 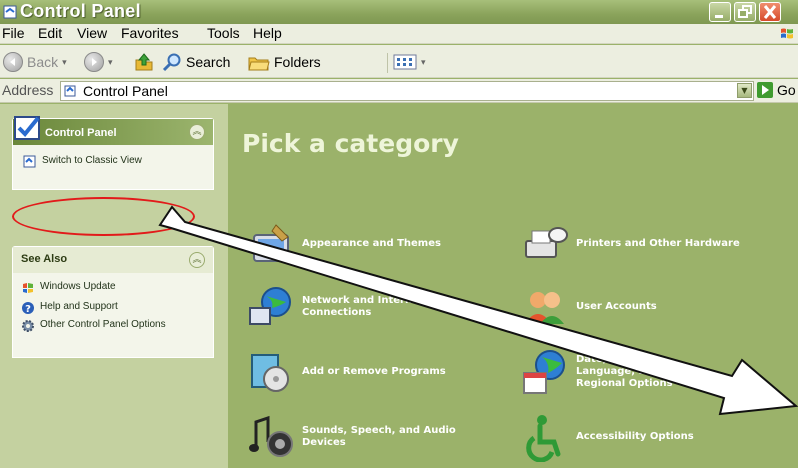 I want to click on restore-icon, so click(x=745, y=11).